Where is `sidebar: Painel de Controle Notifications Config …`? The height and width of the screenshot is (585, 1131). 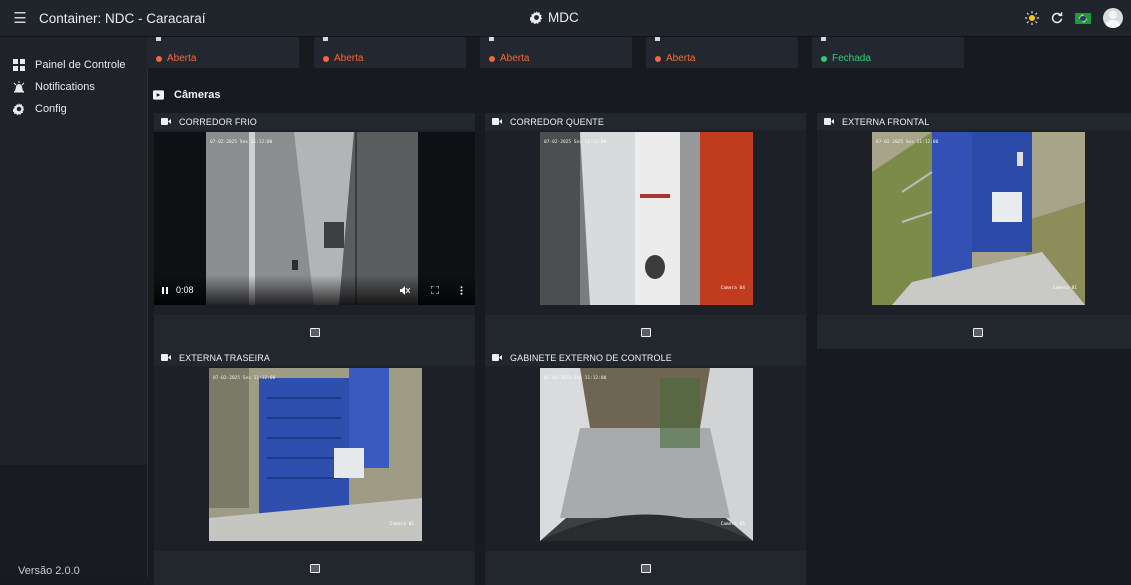
sidebar: Painel de Controle Notifications Config … is located at coordinates (74, 307).